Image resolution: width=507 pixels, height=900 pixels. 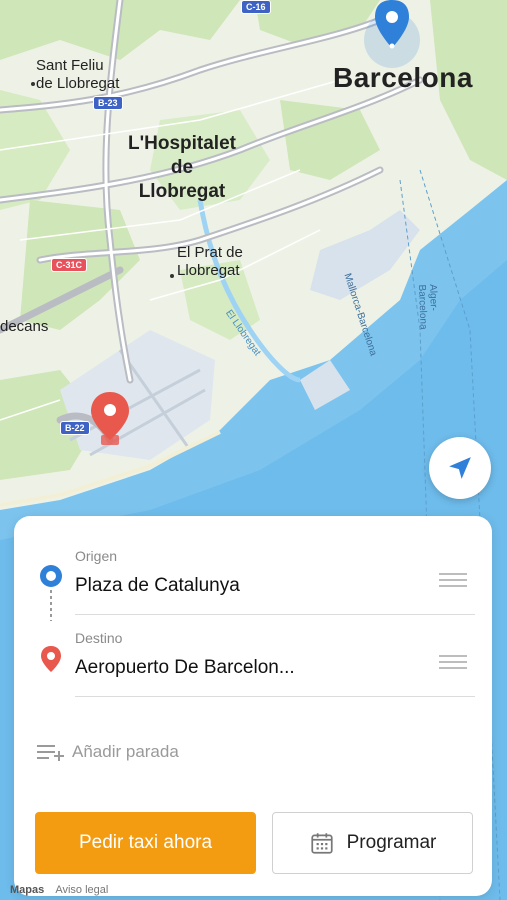 I want to click on city-label-barcelona: Barcelona, so click(x=403, y=77).